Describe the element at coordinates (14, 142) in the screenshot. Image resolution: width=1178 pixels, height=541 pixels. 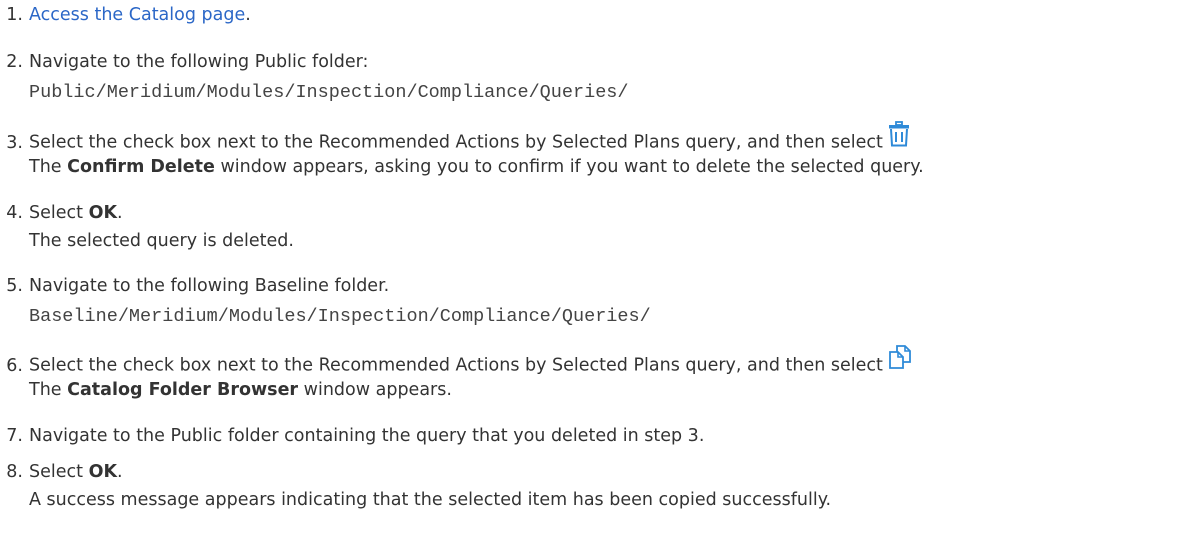
I see `step-number: 3.` at that location.